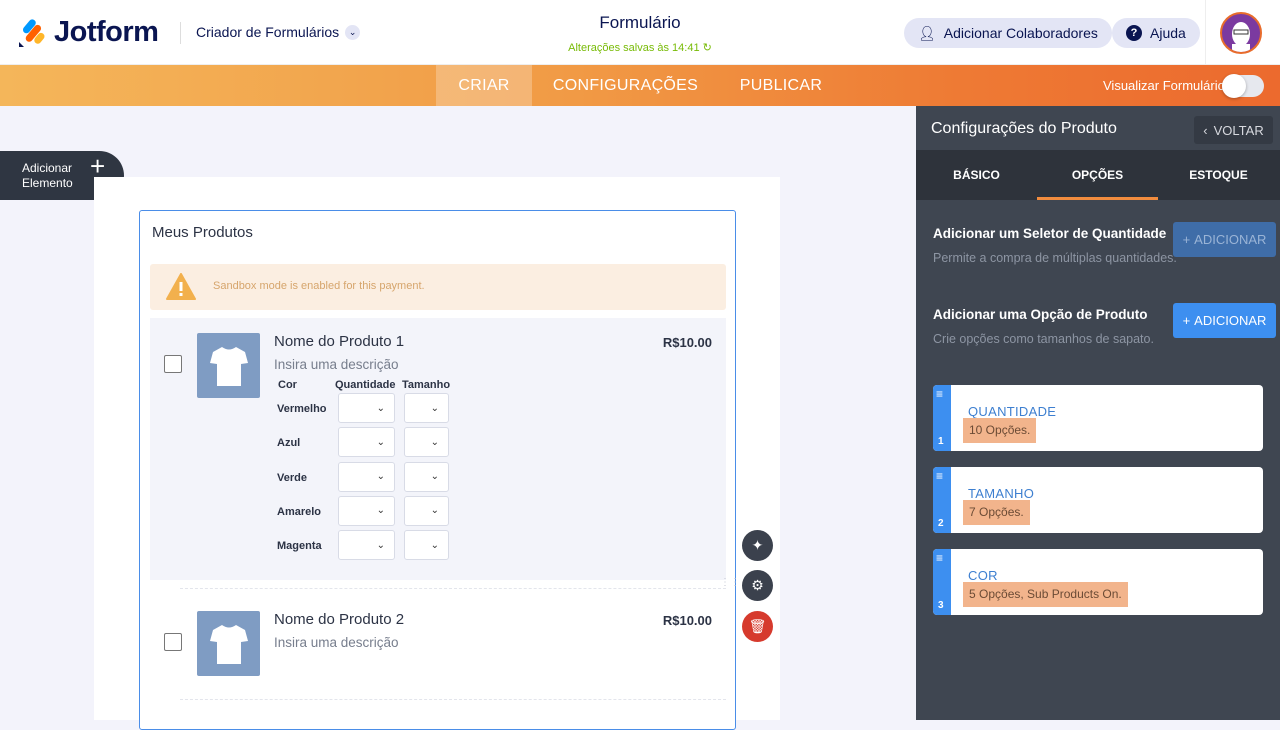  Describe the element at coordinates (484, 85) in the screenshot. I see `tab-criar: CRIAR` at that location.